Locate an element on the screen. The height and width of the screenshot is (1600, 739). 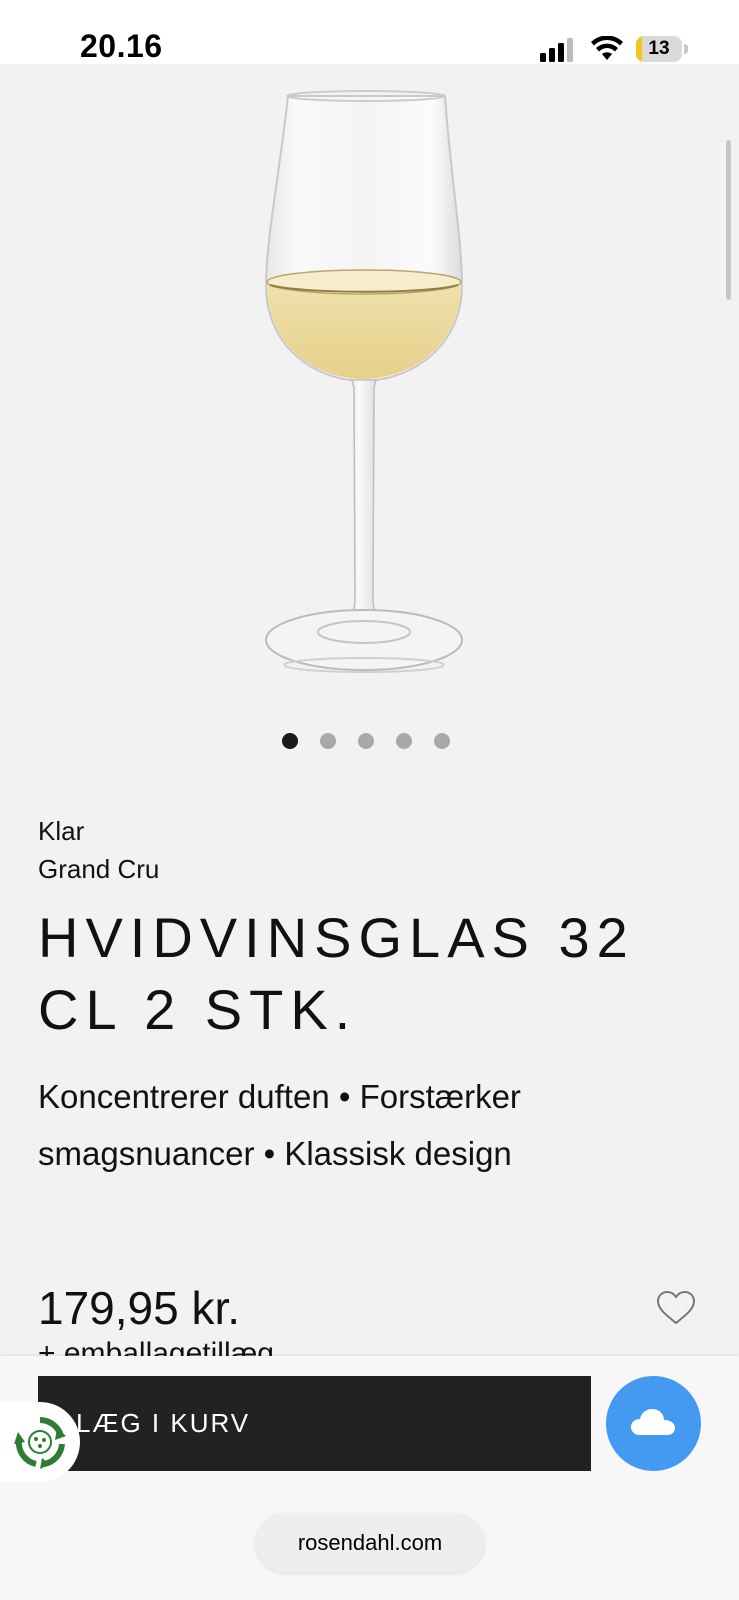
product-price: 179,95 kr. is located at coordinates (139, 1308).